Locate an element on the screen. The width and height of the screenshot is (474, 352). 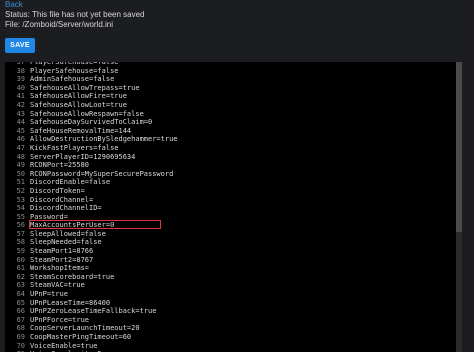
code-line: 54 DiscordChannelID= is located at coordinates (230, 208).